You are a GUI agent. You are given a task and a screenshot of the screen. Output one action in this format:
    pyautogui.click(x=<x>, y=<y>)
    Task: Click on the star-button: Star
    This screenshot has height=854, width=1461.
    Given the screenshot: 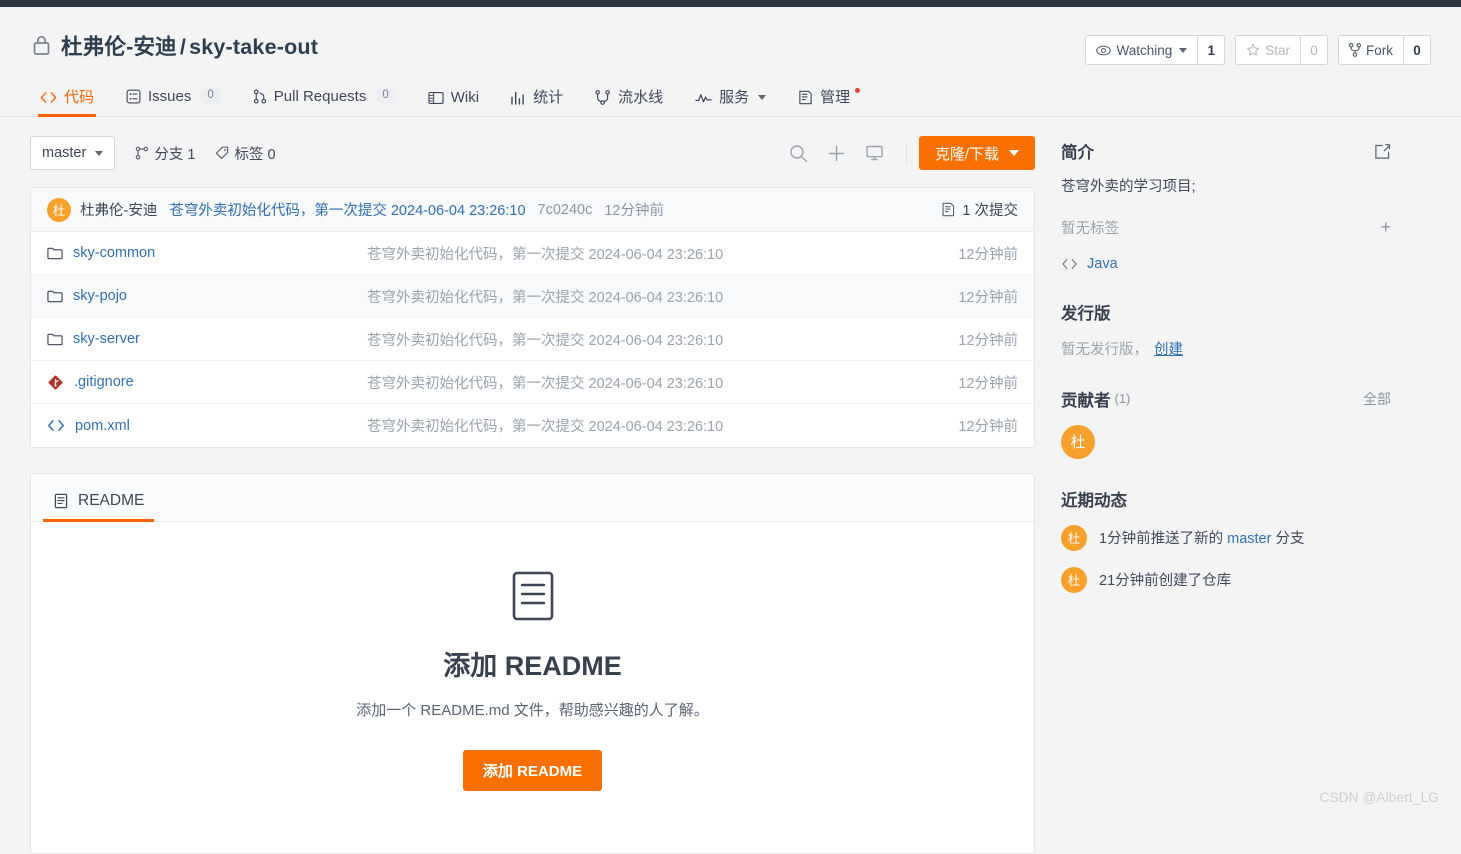 What is the action you would take?
    pyautogui.click(x=1268, y=50)
    